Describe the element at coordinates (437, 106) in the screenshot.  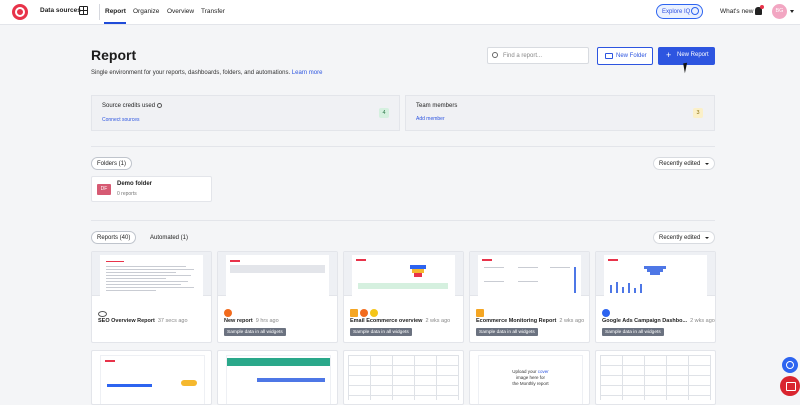
I see `team-members-title: Team members` at that location.